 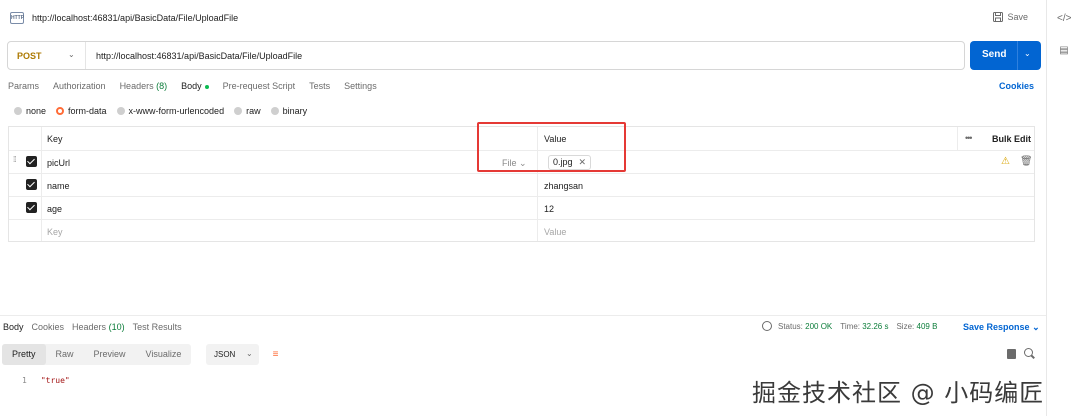 I want to click on view-preview: Preview, so click(x=110, y=354).